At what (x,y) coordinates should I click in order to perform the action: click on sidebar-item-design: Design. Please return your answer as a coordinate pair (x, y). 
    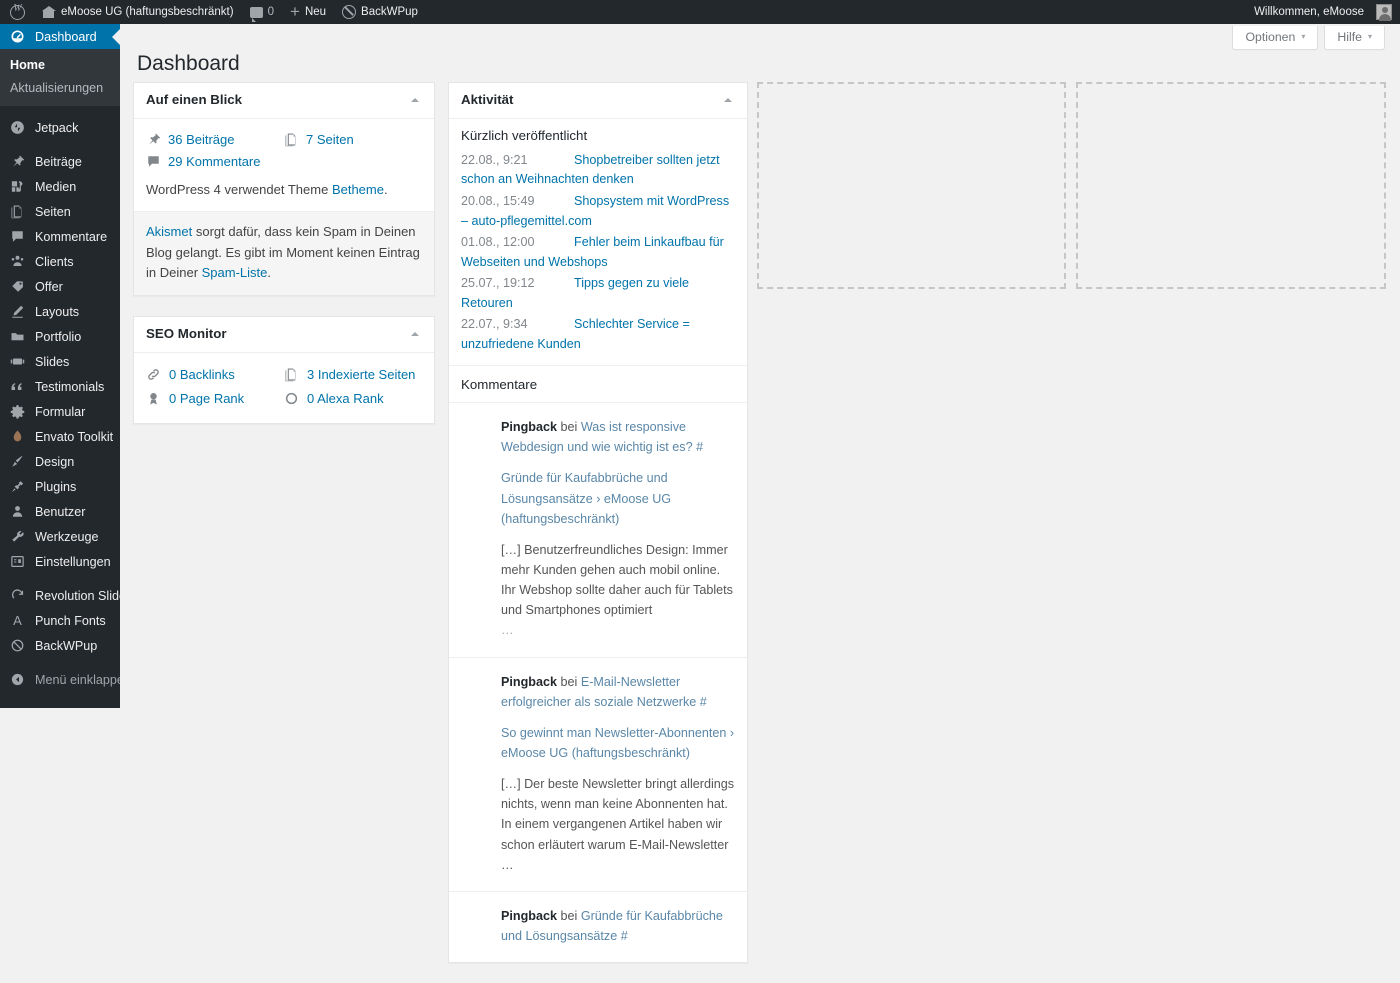
    Looking at the image, I should click on (60, 461).